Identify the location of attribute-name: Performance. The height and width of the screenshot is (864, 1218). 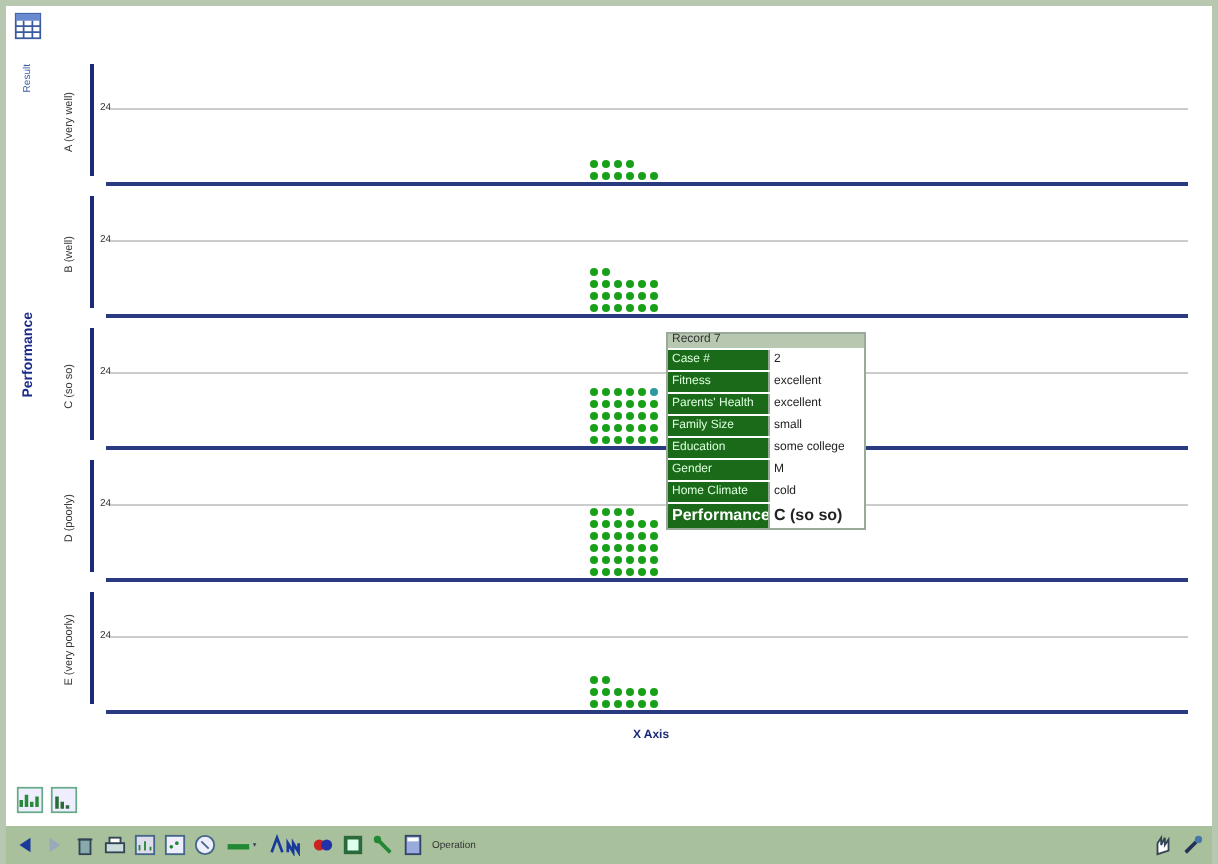
(718, 516).